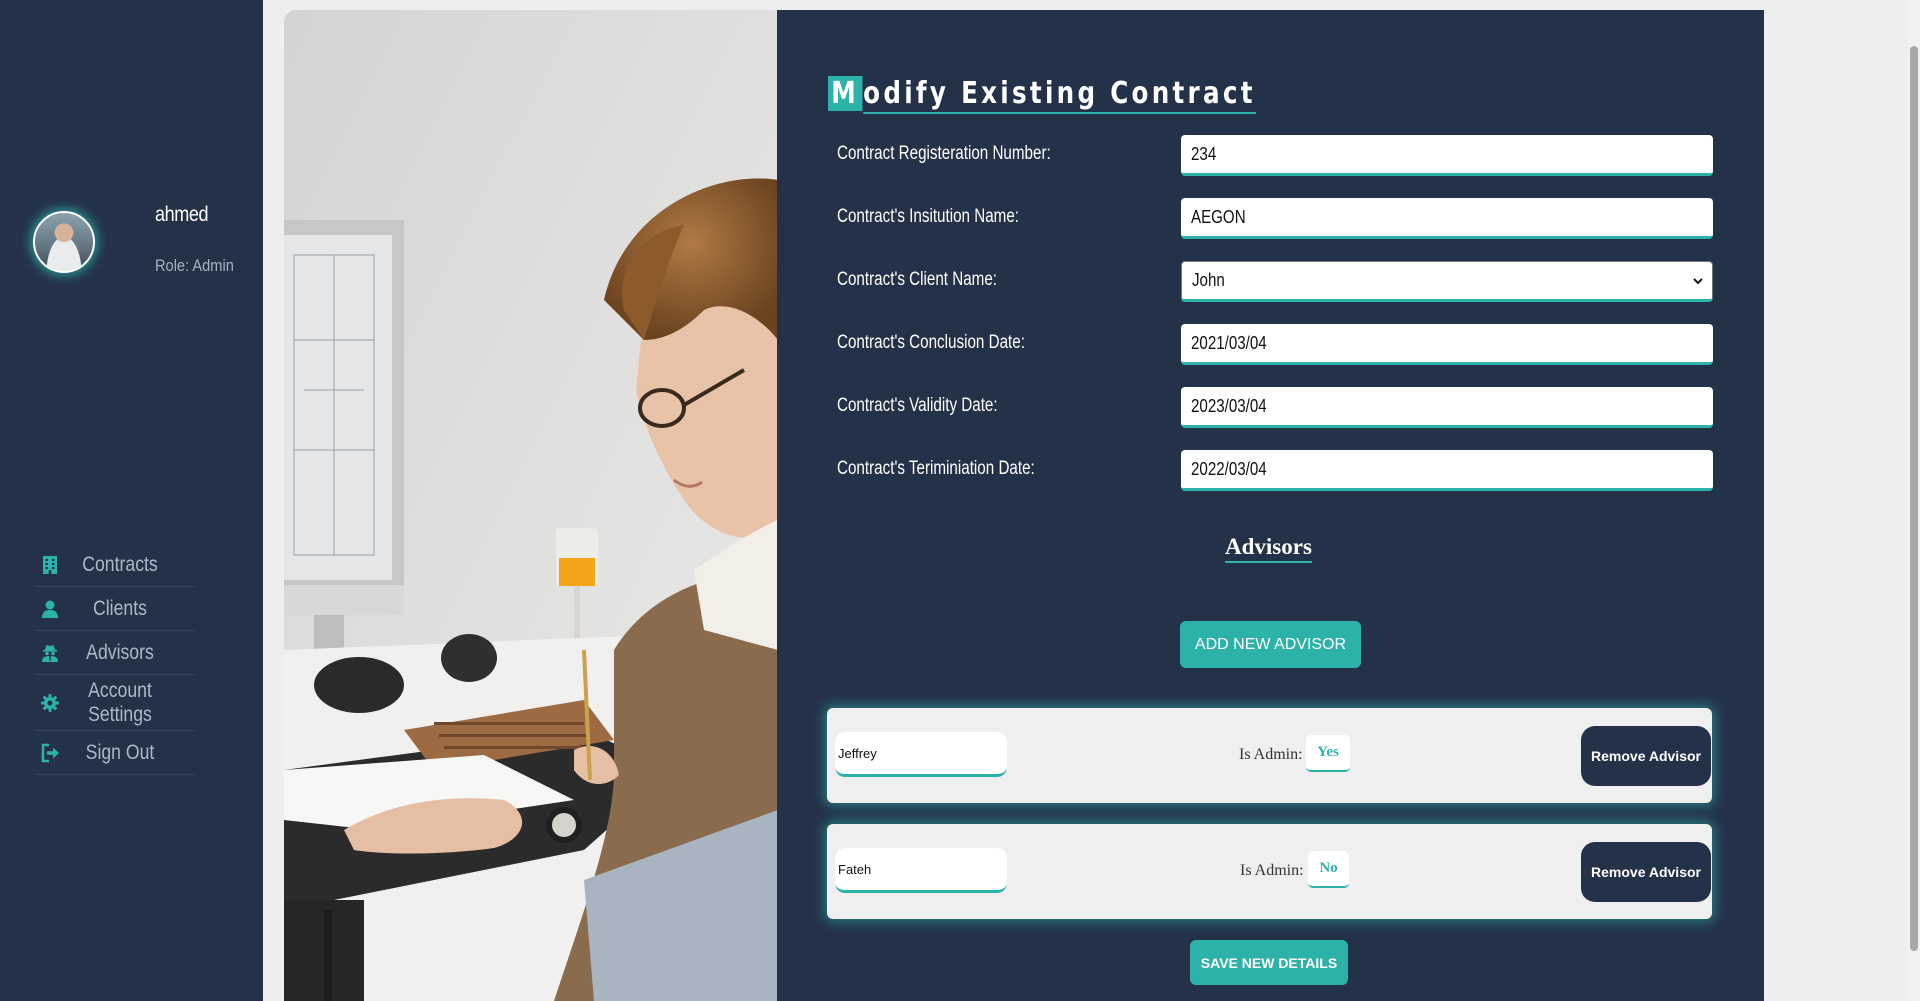  Describe the element at coordinates (1447, 407) in the screenshot. I see `validity-date-input: 2023/03/04` at that location.